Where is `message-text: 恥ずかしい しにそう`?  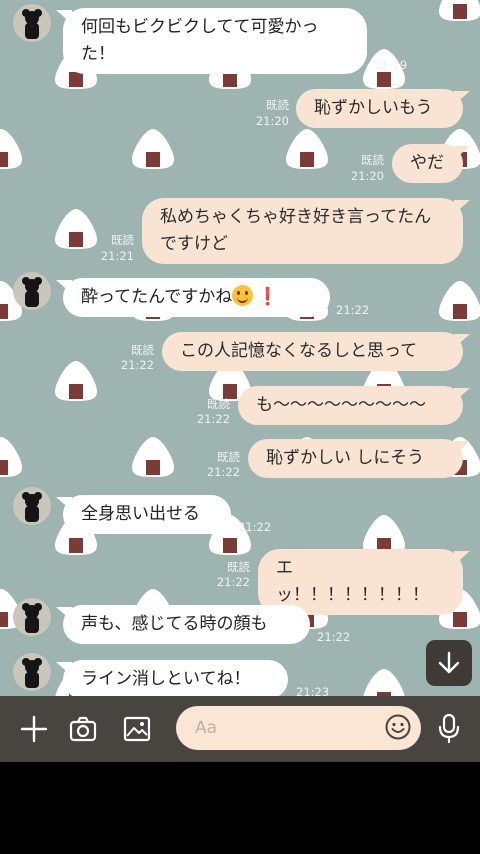 message-text: 恥ずかしい しにそう is located at coordinates (345, 458).